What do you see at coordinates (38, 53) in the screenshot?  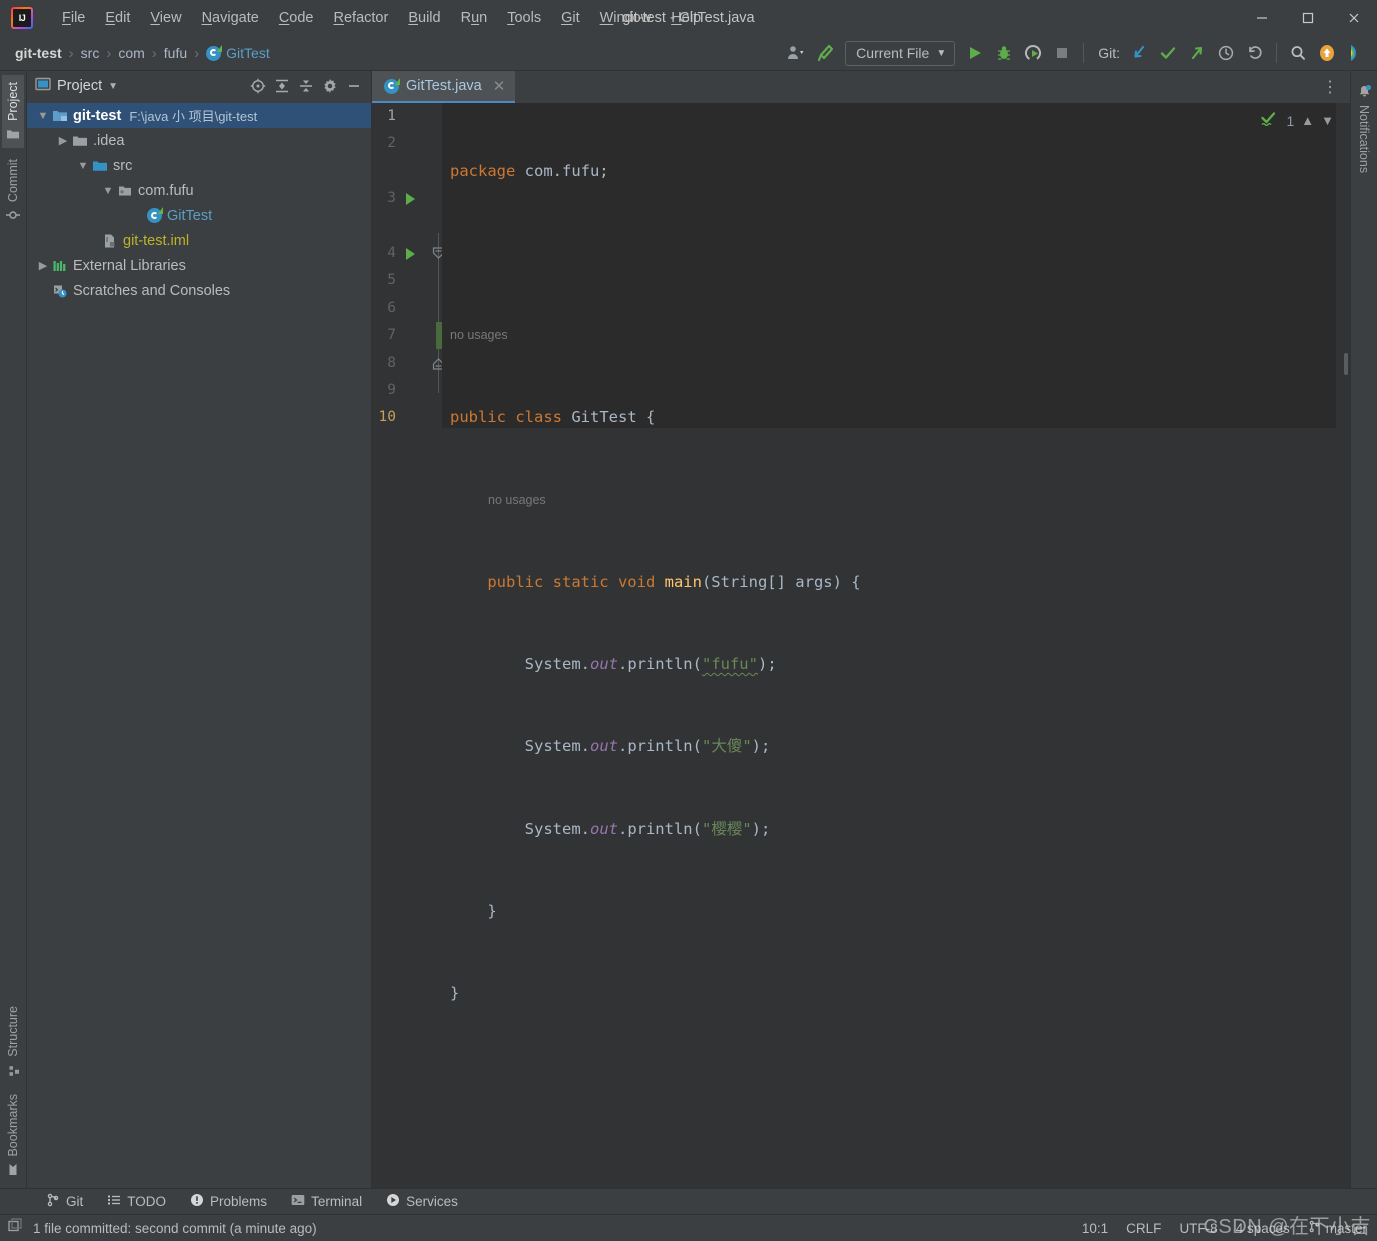 I see `breadcrumb-item-project: git-test` at bounding box center [38, 53].